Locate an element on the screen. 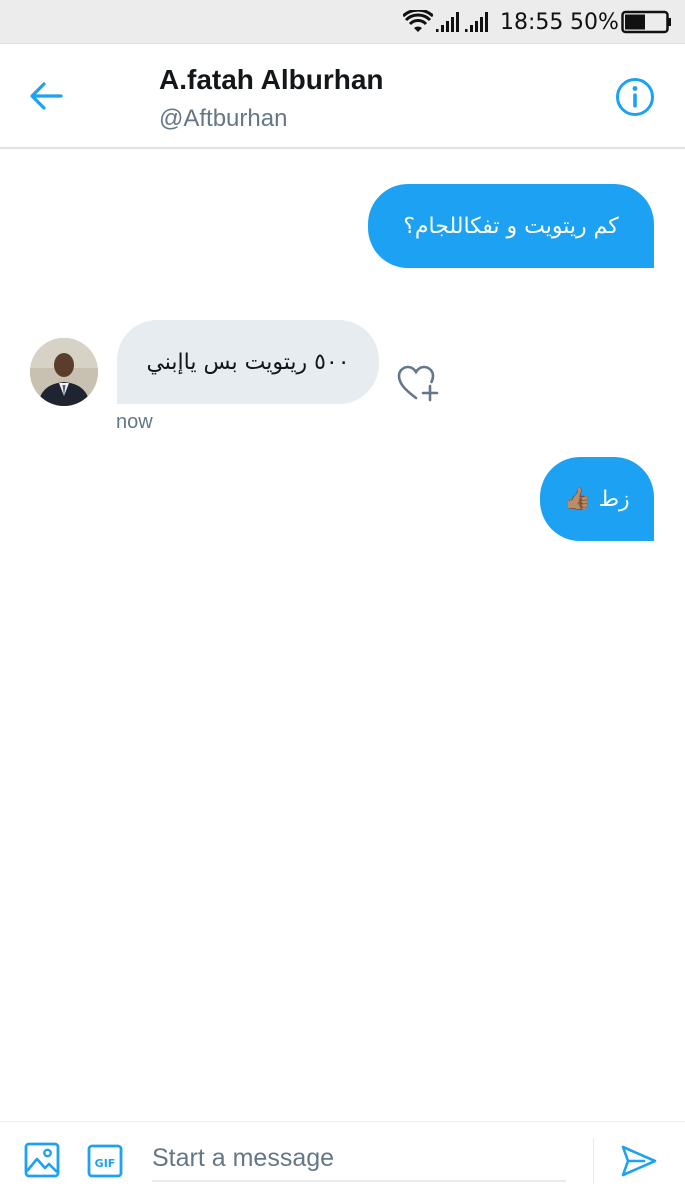 The height and width of the screenshot is (1200, 685). add-gif-button: GIF is located at coordinates (105, 1161).